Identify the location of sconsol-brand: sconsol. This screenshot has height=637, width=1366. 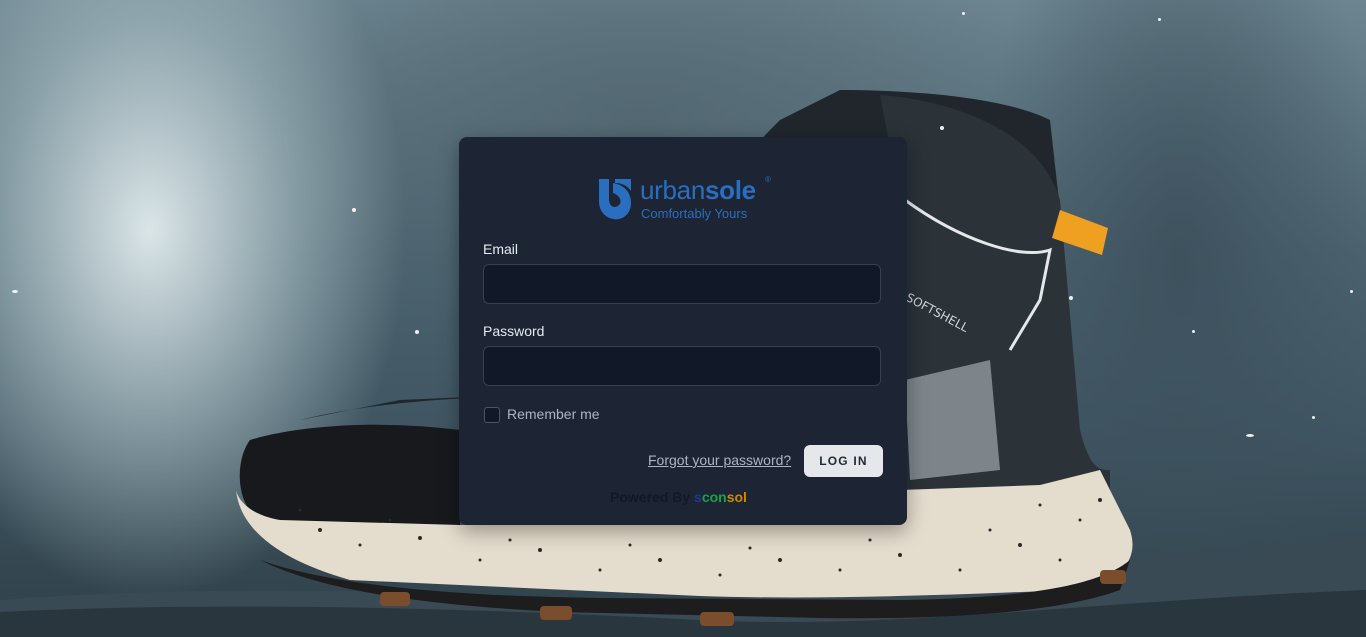
(720, 497).